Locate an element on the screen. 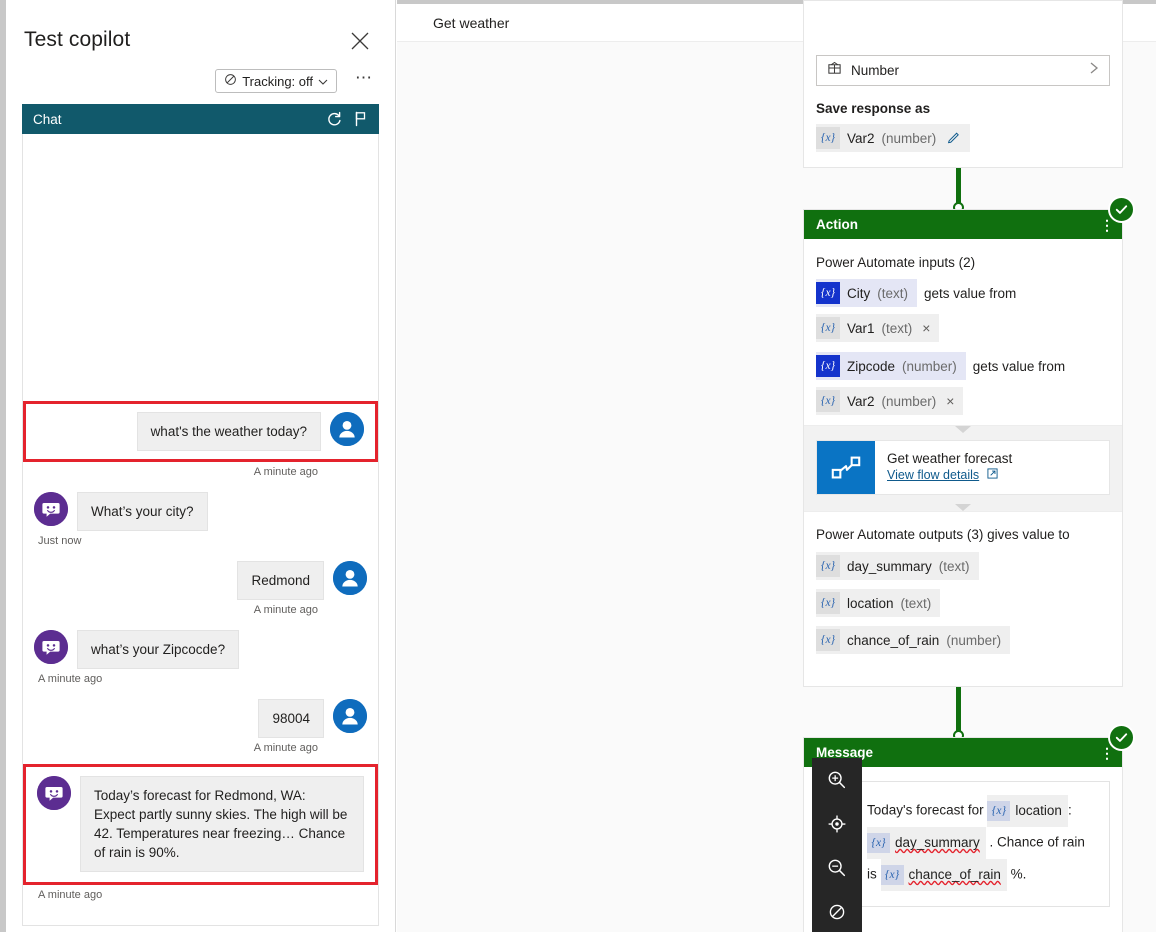 The height and width of the screenshot is (932, 1156). message-bubble: what's the weather today? is located at coordinates (228, 431).